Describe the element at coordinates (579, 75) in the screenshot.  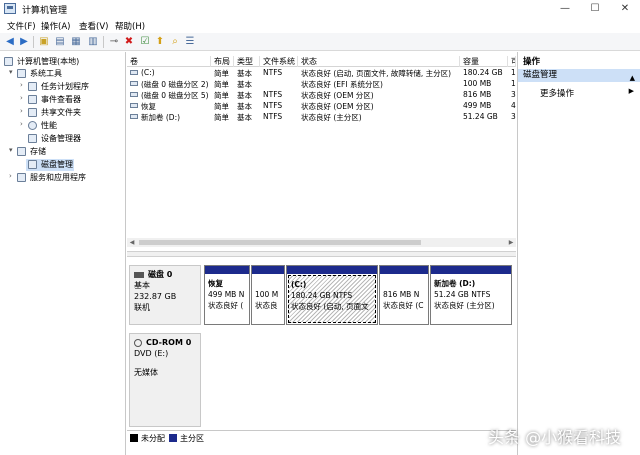
I see `actions-disk-management: 磁盘管理 ▲` at that location.